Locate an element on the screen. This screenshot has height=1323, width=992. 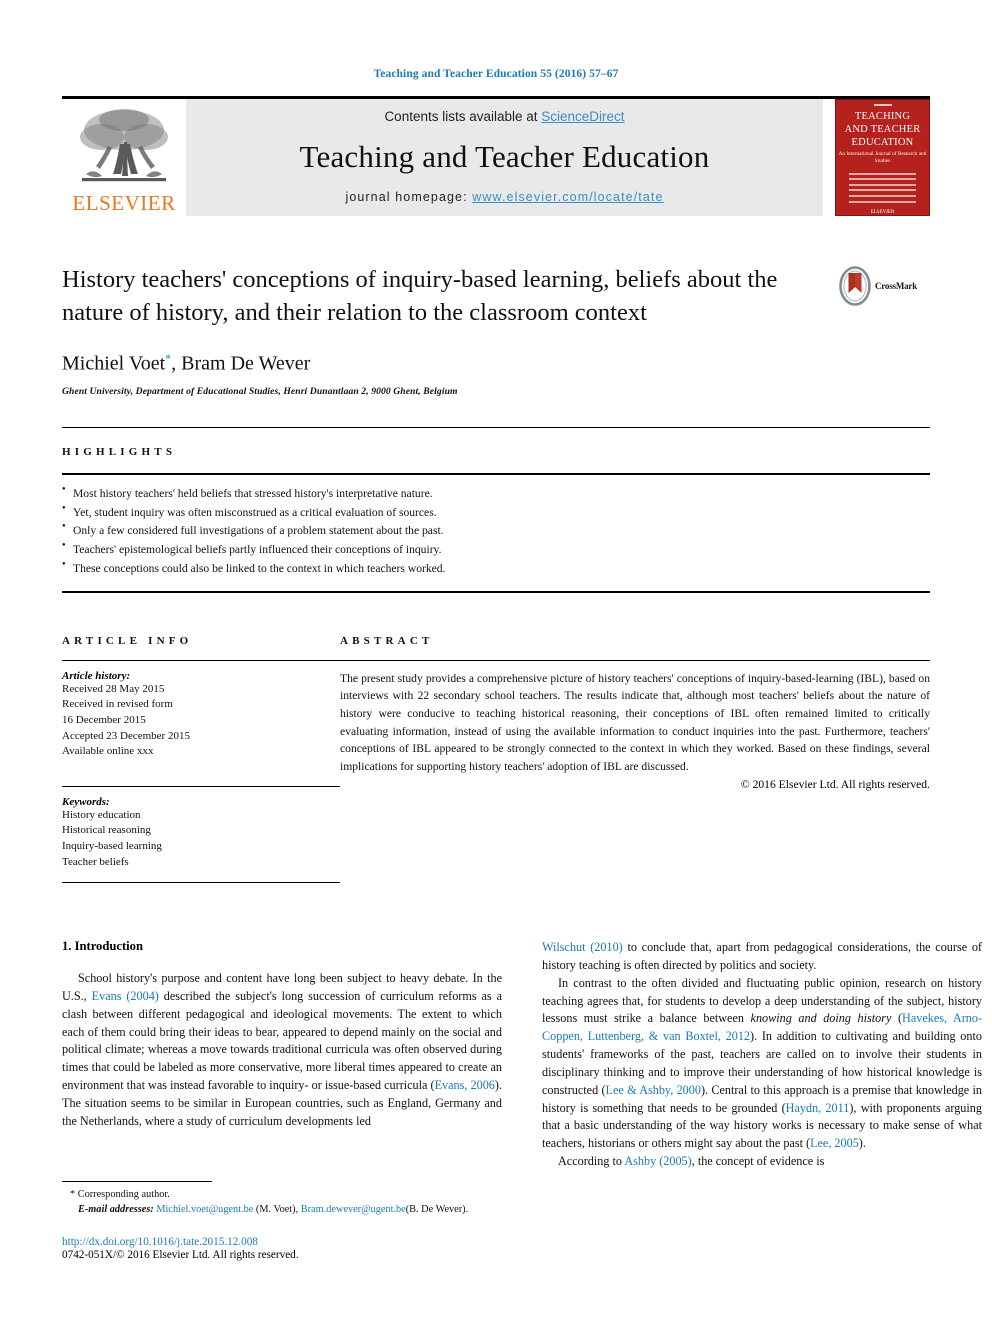
email-link-dewever: Bram.dewever@ugent.be is located at coordinates (353, 1209).